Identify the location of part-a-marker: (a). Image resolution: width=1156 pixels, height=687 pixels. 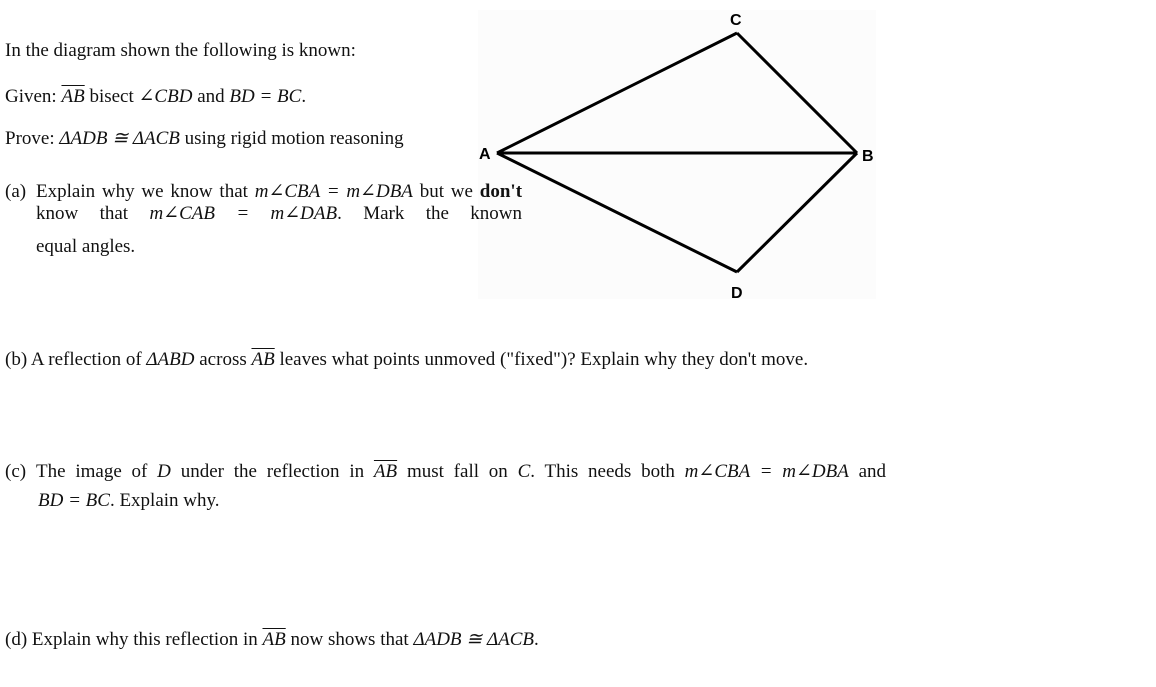
(15, 192).